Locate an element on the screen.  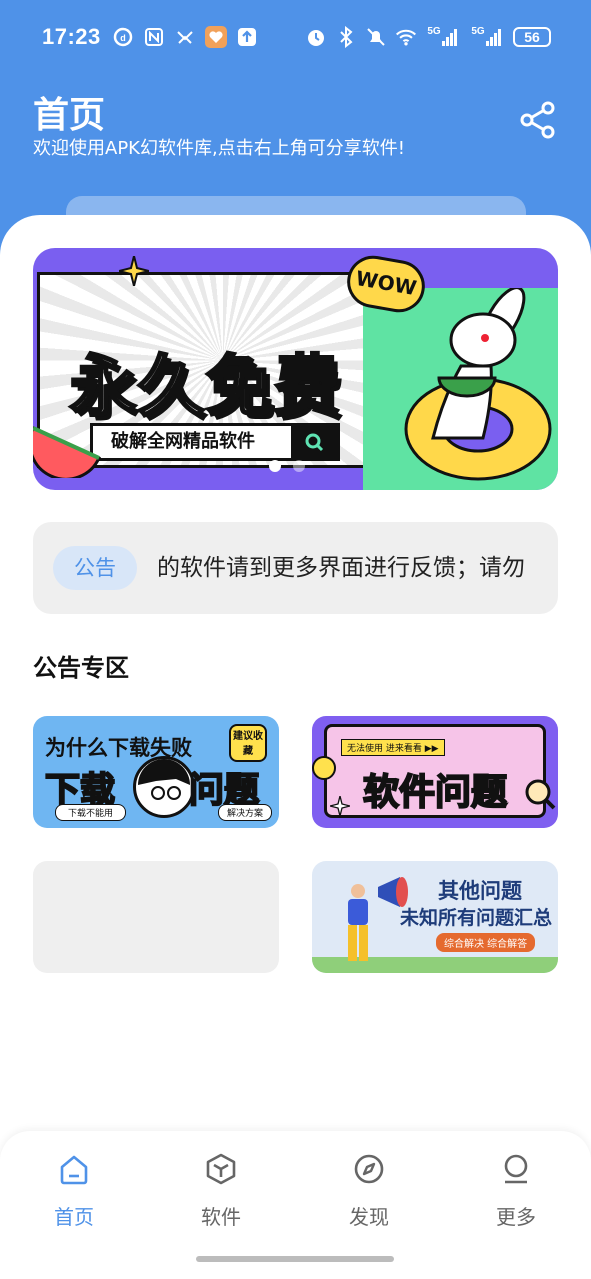
megaphone-man-icon is located at coordinates (358, 922).